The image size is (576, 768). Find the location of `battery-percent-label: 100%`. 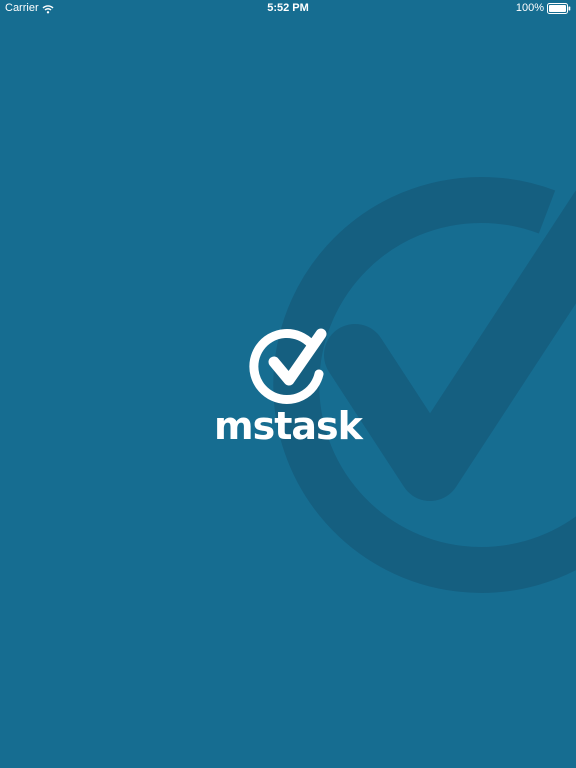

battery-percent-label: 100% is located at coordinates (529, 8).